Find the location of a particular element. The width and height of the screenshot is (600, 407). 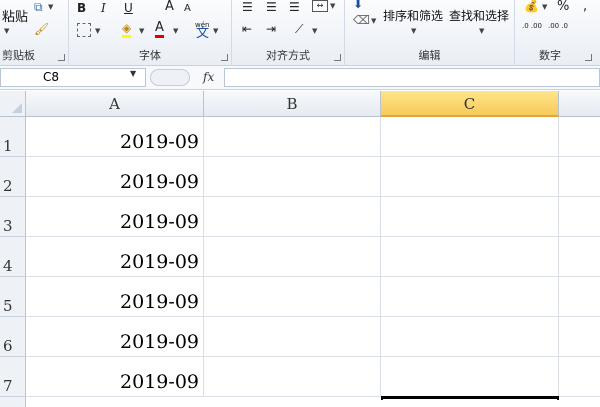

row-header: 2 is located at coordinates (13, 177).